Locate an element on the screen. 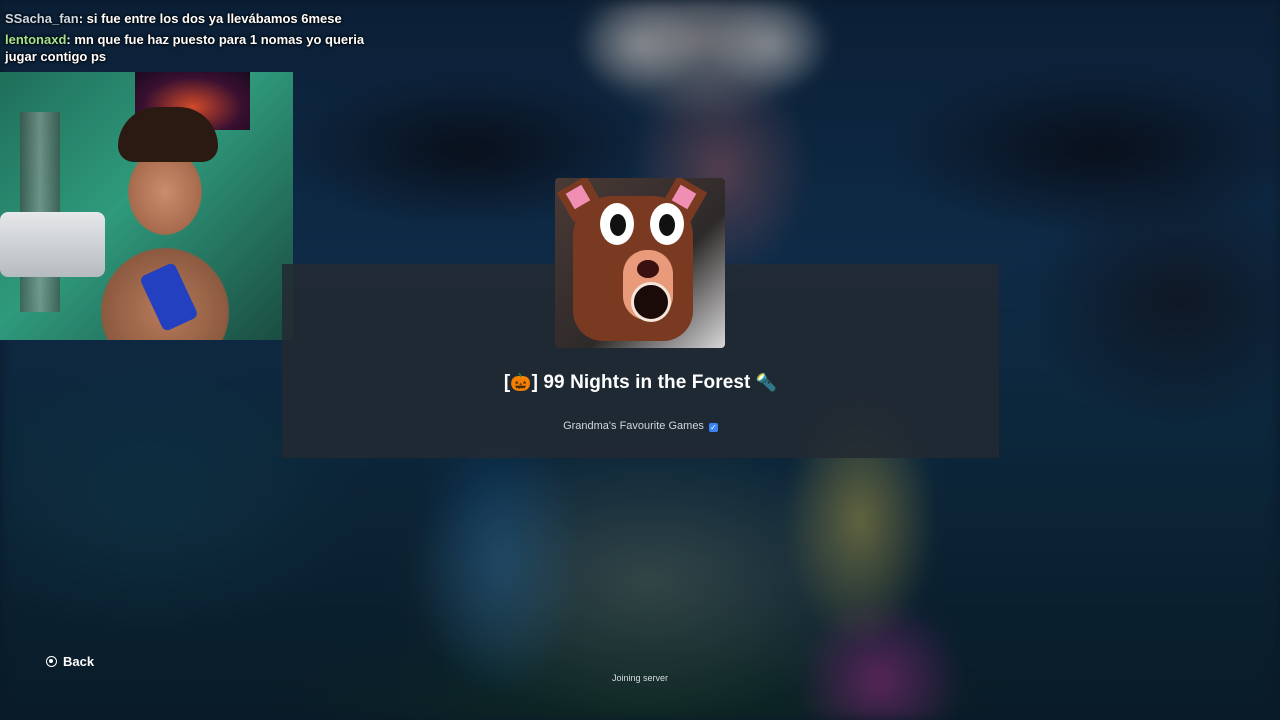 Image resolution: width=1280 pixels, height=720 pixels. chat-text: si fue entre los dos ya llevábamos 6mese is located at coordinates (214, 18).